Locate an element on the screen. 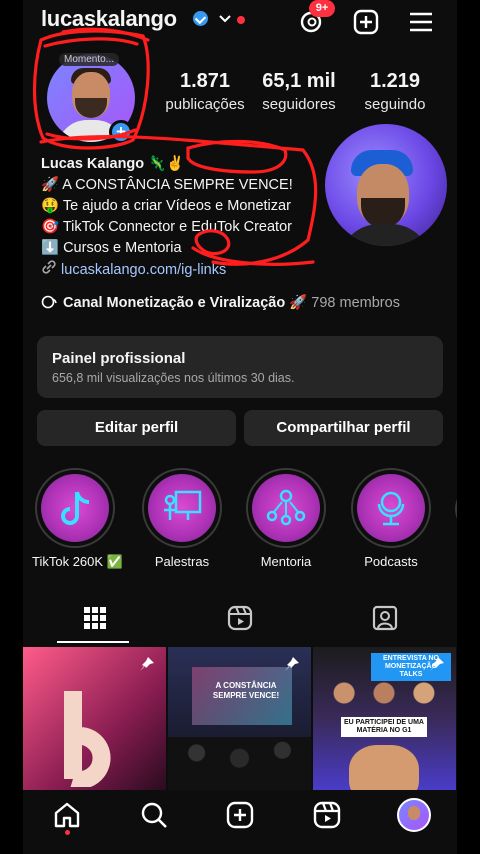 The image size is (480, 854). add-story-plus-icon: + is located at coordinates (121, 132).